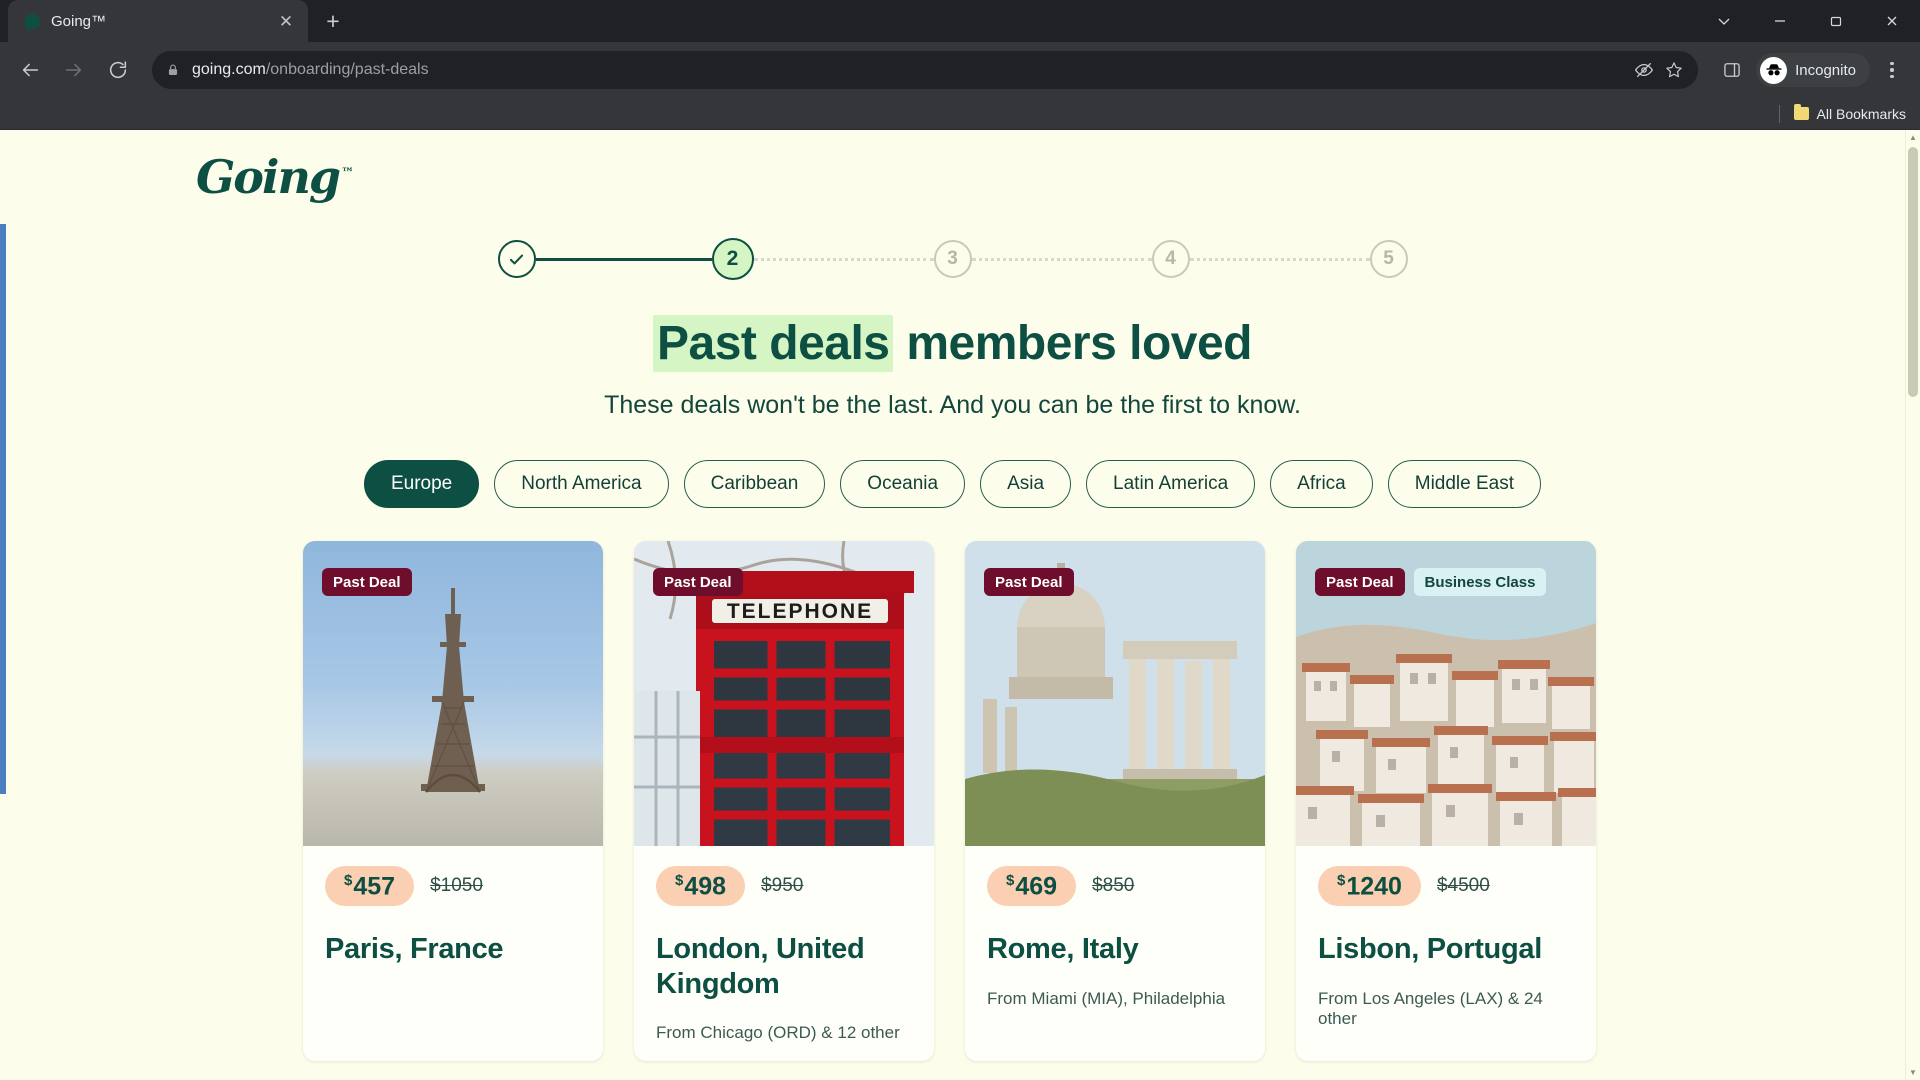 This screenshot has width=1920, height=1080. Describe the element at coordinates (1780, 21) in the screenshot. I see `minimize-icon` at that location.